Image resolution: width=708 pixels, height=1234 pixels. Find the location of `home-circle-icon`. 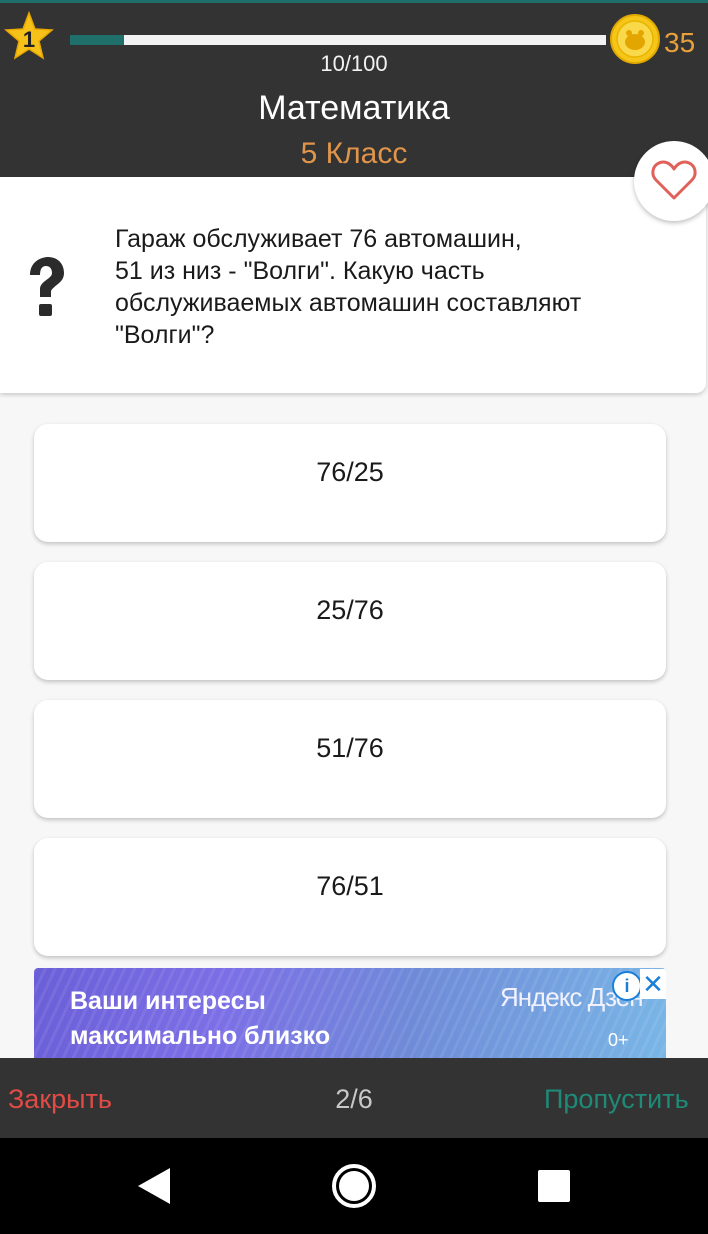

home-circle-icon is located at coordinates (354, 1186).